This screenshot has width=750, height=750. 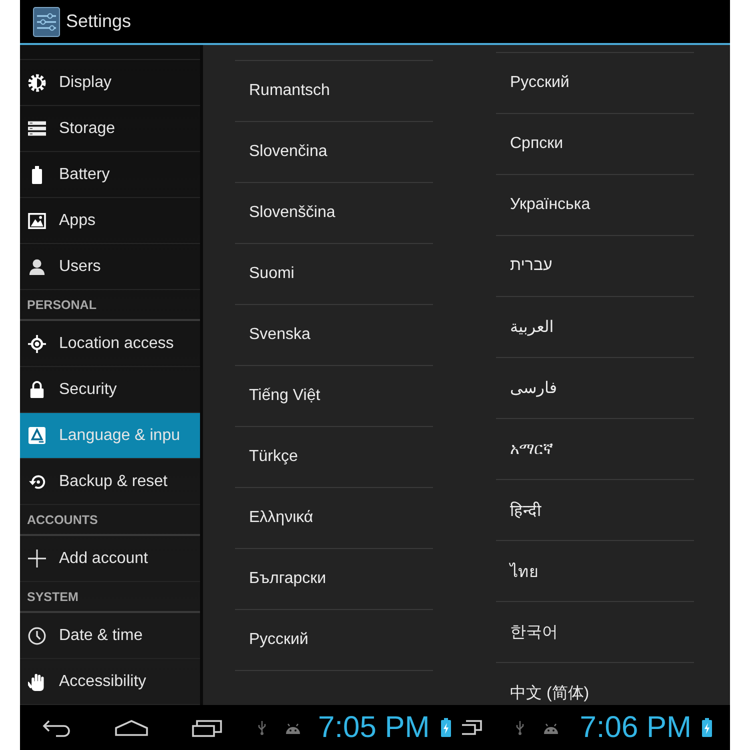 What do you see at coordinates (37, 681) in the screenshot?
I see `hand-icon` at bounding box center [37, 681].